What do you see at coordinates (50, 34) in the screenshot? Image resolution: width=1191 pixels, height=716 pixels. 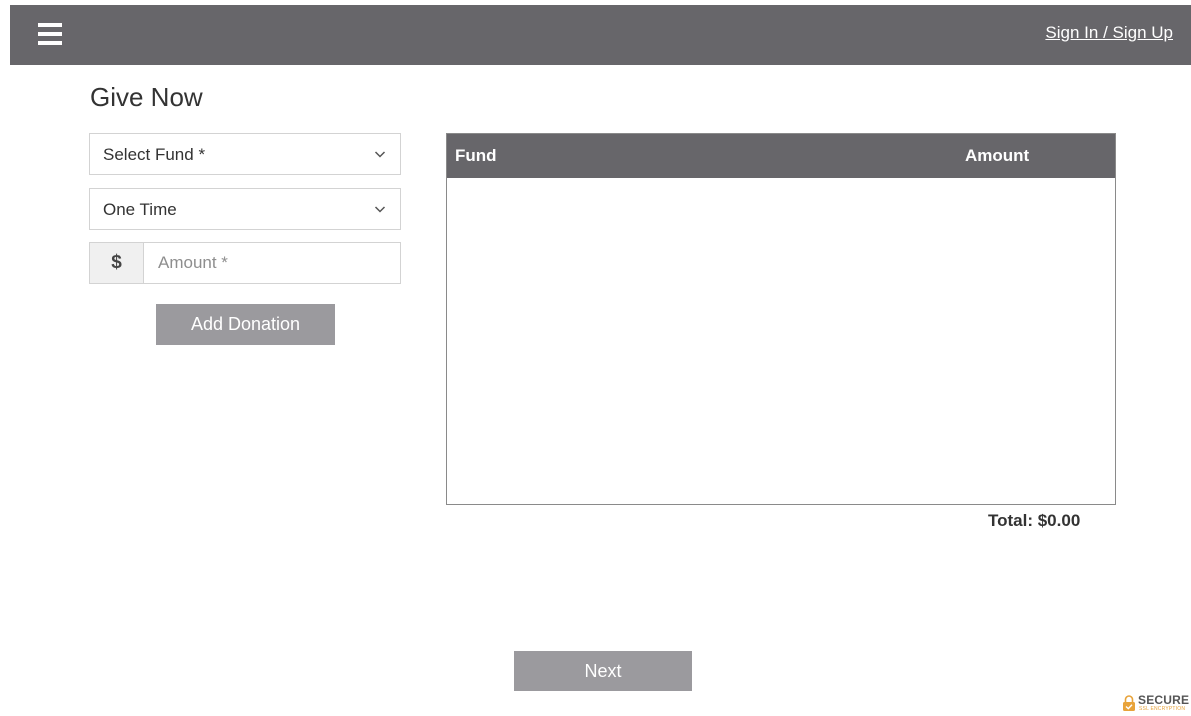 I see `hamburger-menu-icon` at bounding box center [50, 34].